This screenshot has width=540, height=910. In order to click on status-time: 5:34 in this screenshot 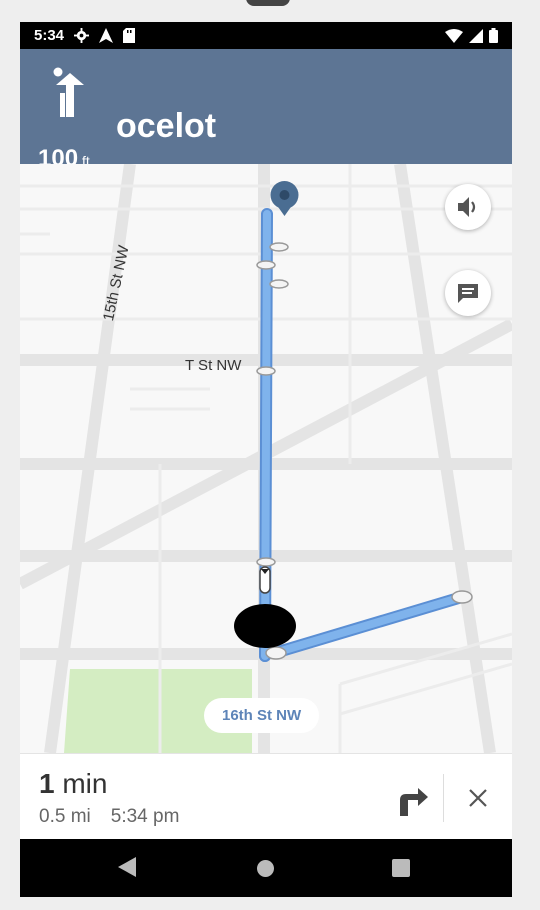, I will do `click(49, 35)`.